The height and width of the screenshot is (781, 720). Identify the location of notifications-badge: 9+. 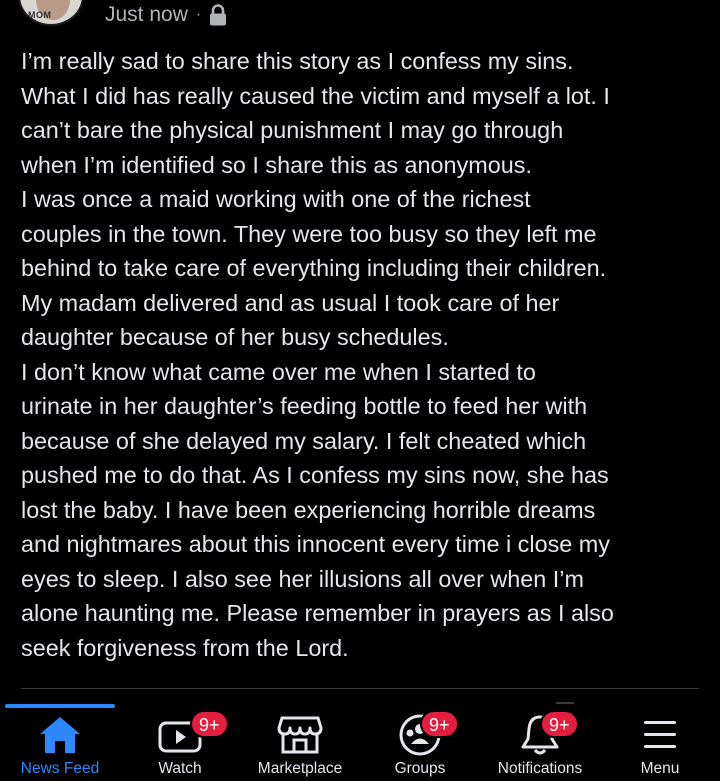
(559, 724).